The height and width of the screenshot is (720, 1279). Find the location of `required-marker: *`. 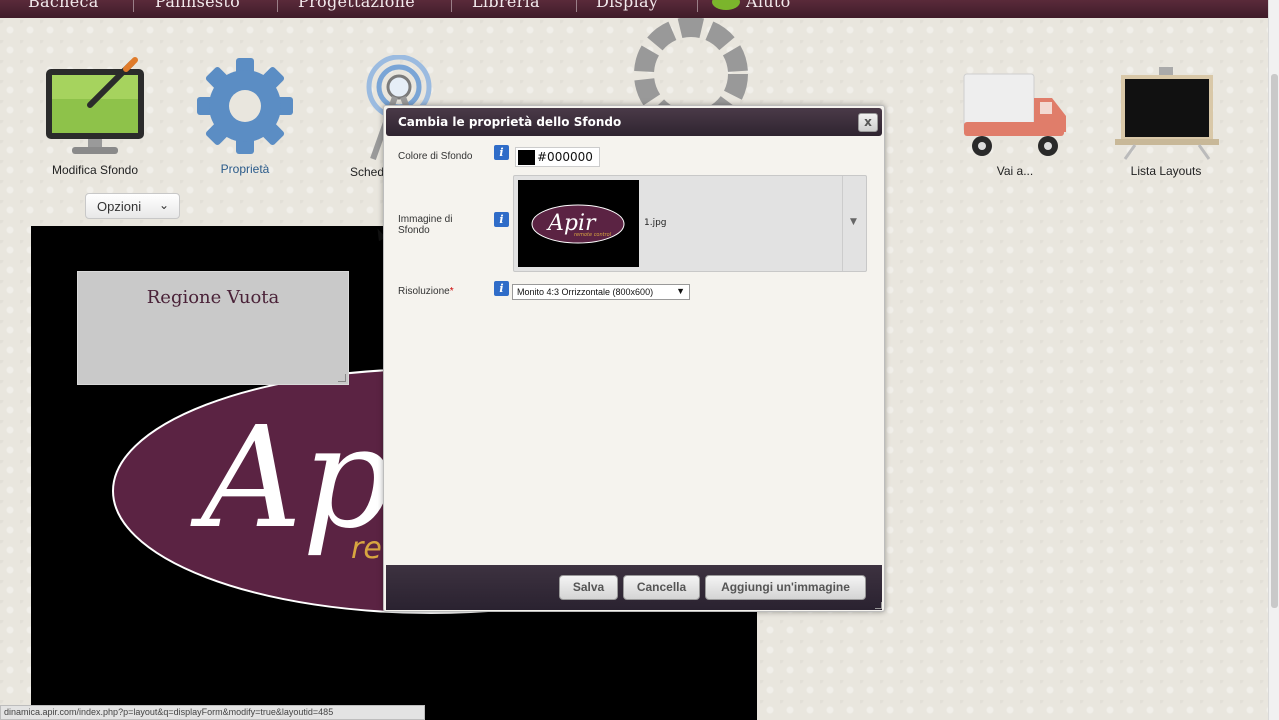

required-marker: * is located at coordinates (451, 291).